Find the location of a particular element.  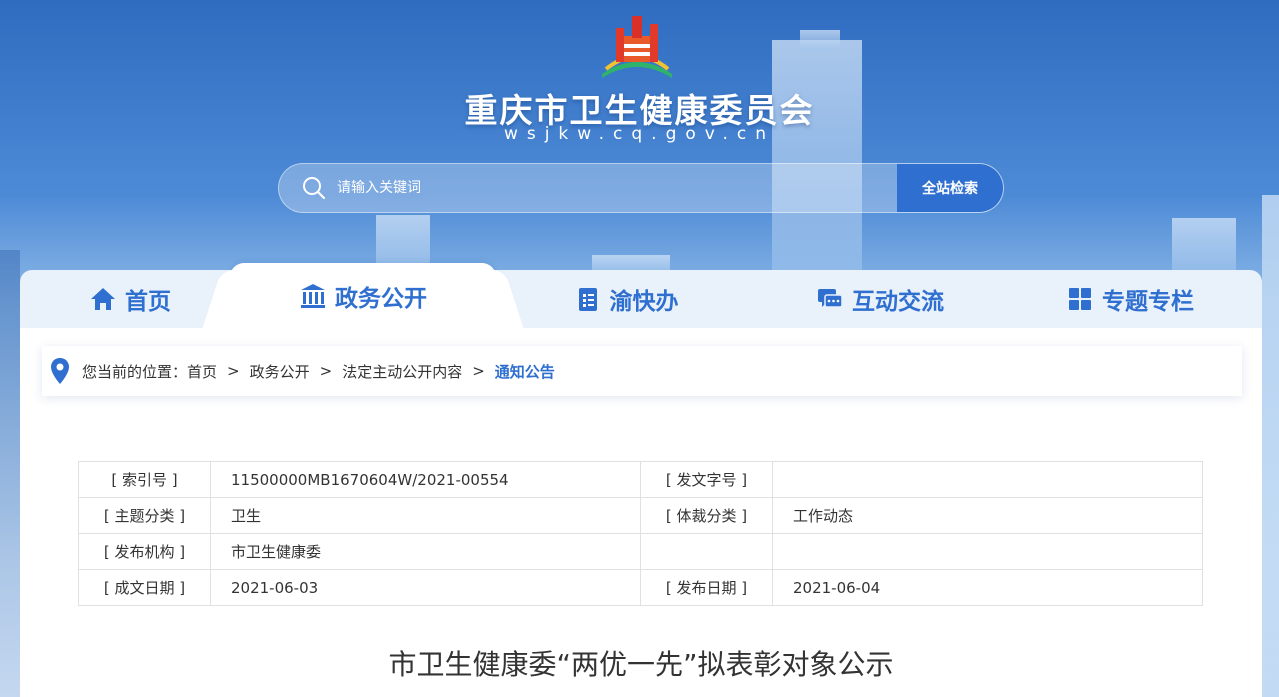

index-number-value: 11500000MB1670604W/2021-00554 is located at coordinates (425, 479).